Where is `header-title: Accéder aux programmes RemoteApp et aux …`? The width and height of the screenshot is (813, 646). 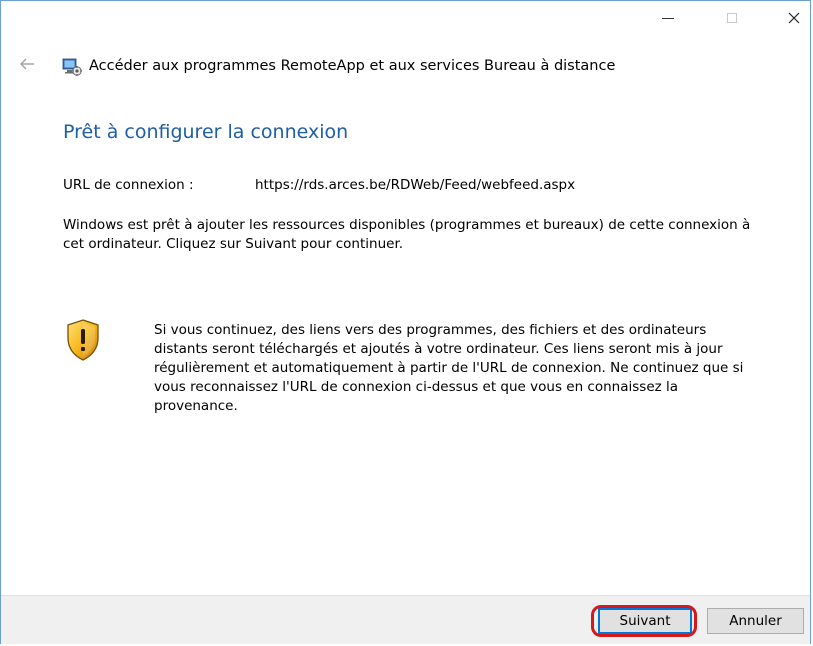 header-title: Accéder aux programmes RemoteApp et aux … is located at coordinates (352, 66).